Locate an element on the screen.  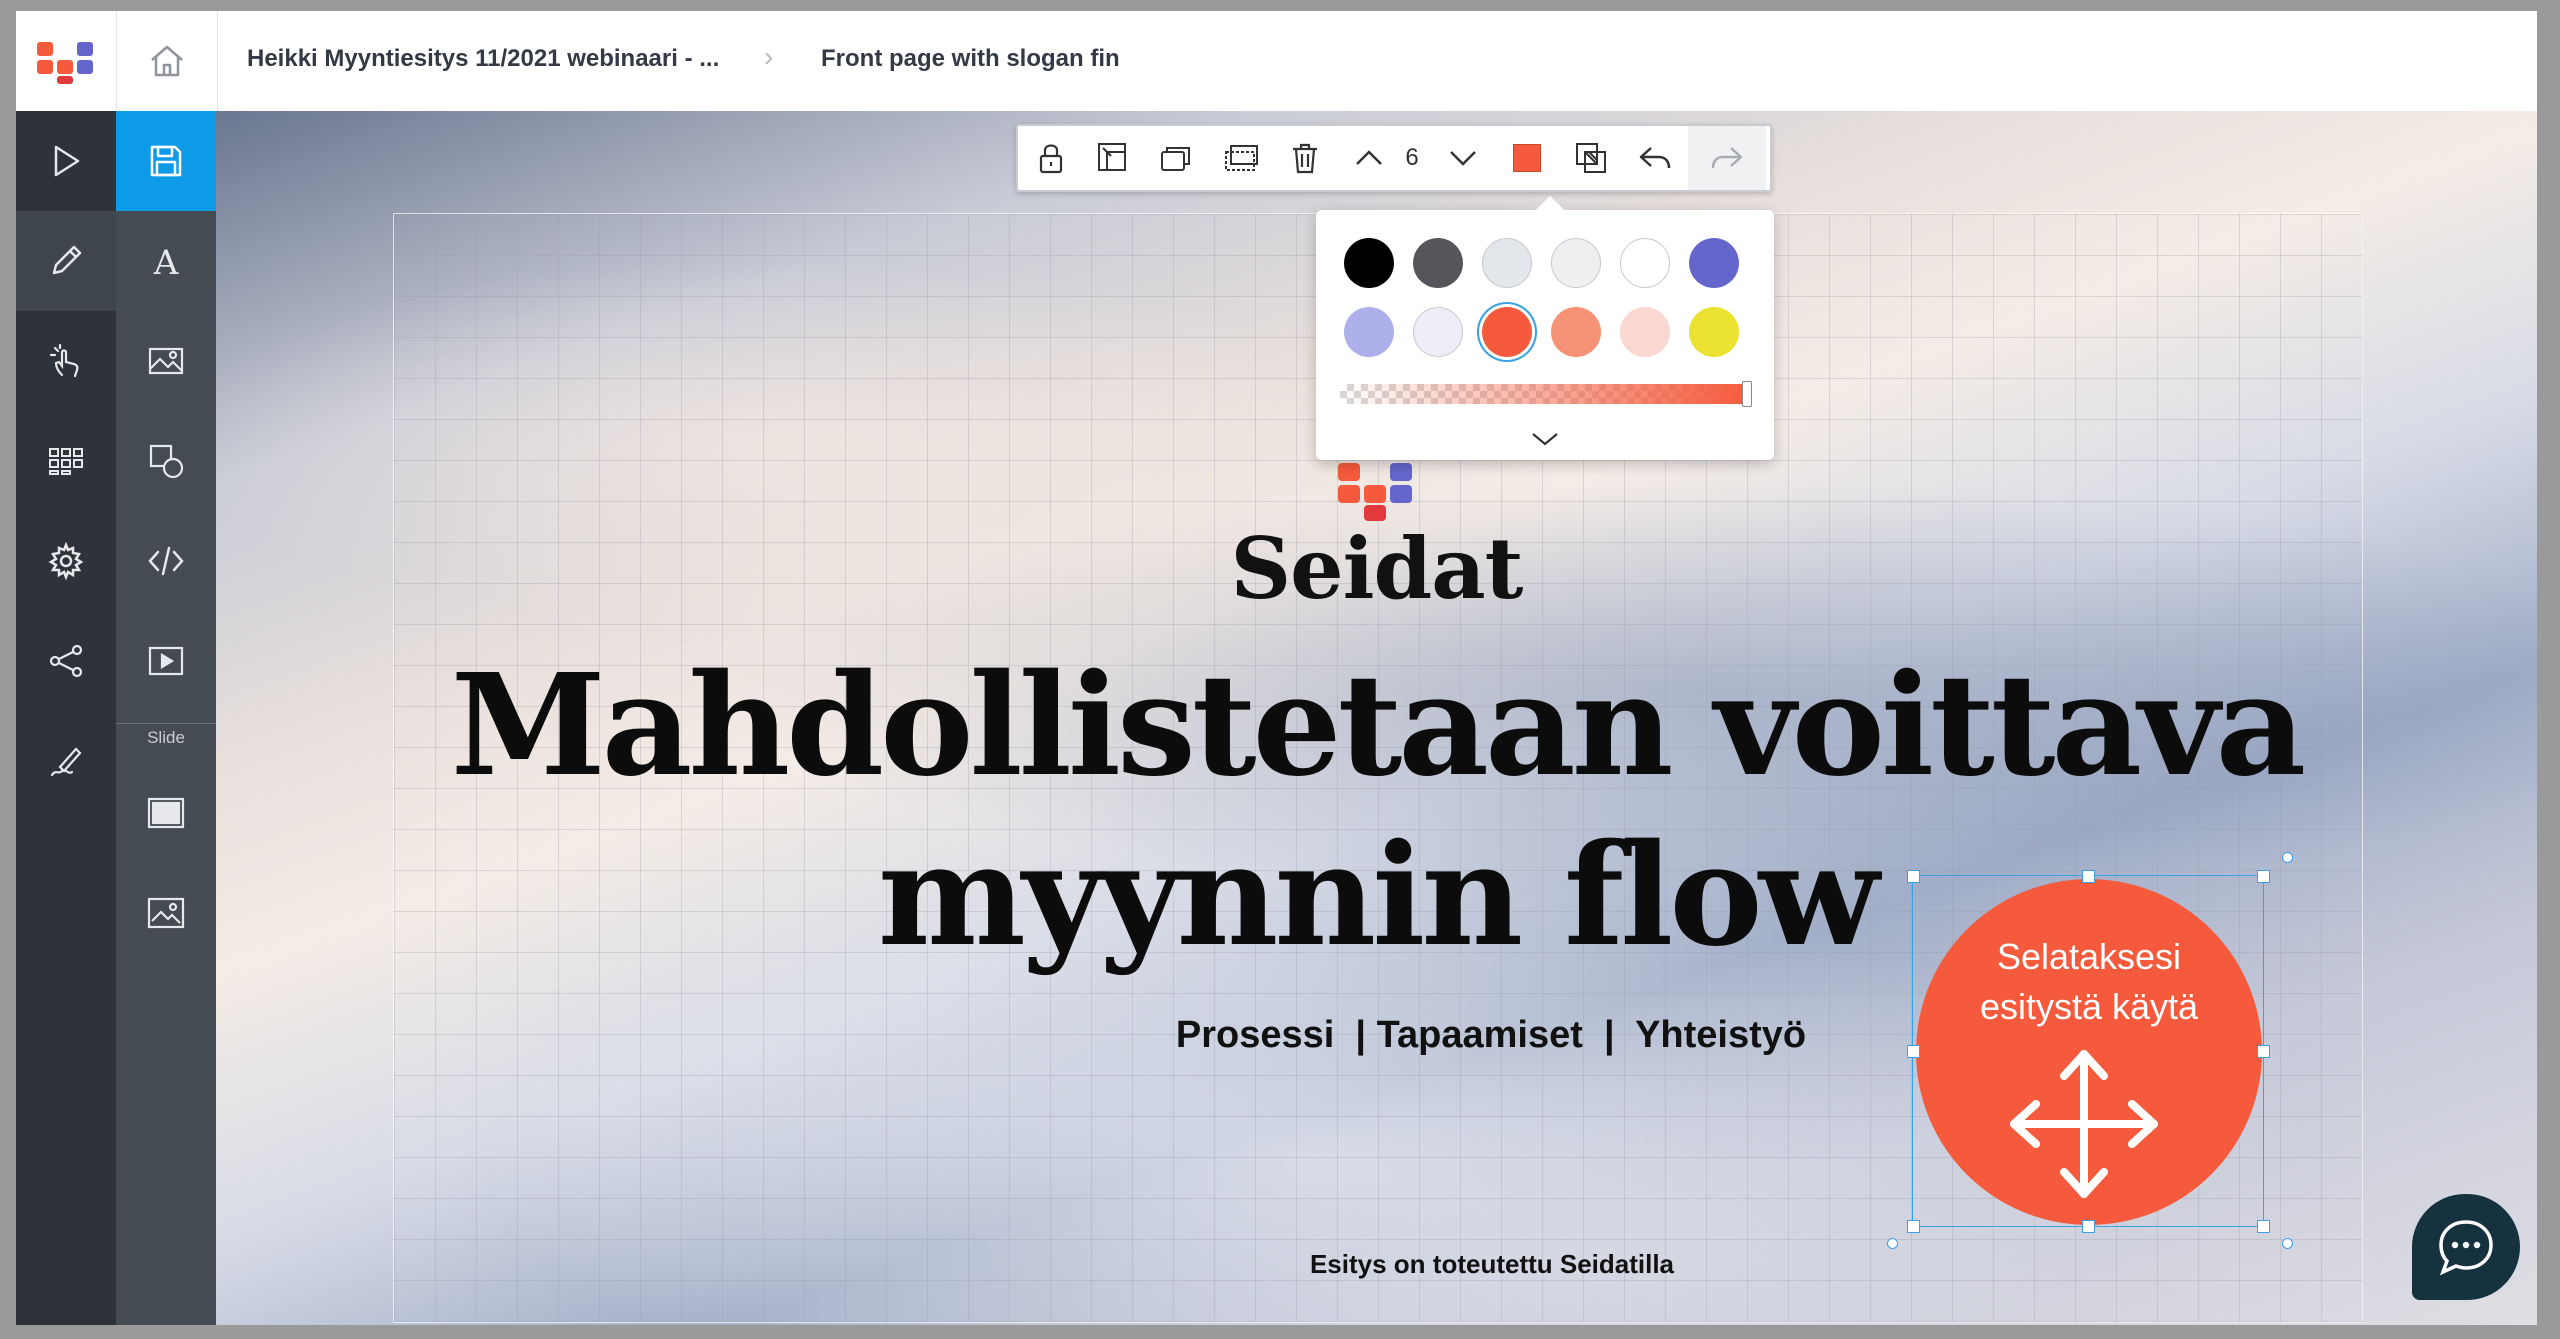
color-picker-button is located at coordinates (1527, 158).